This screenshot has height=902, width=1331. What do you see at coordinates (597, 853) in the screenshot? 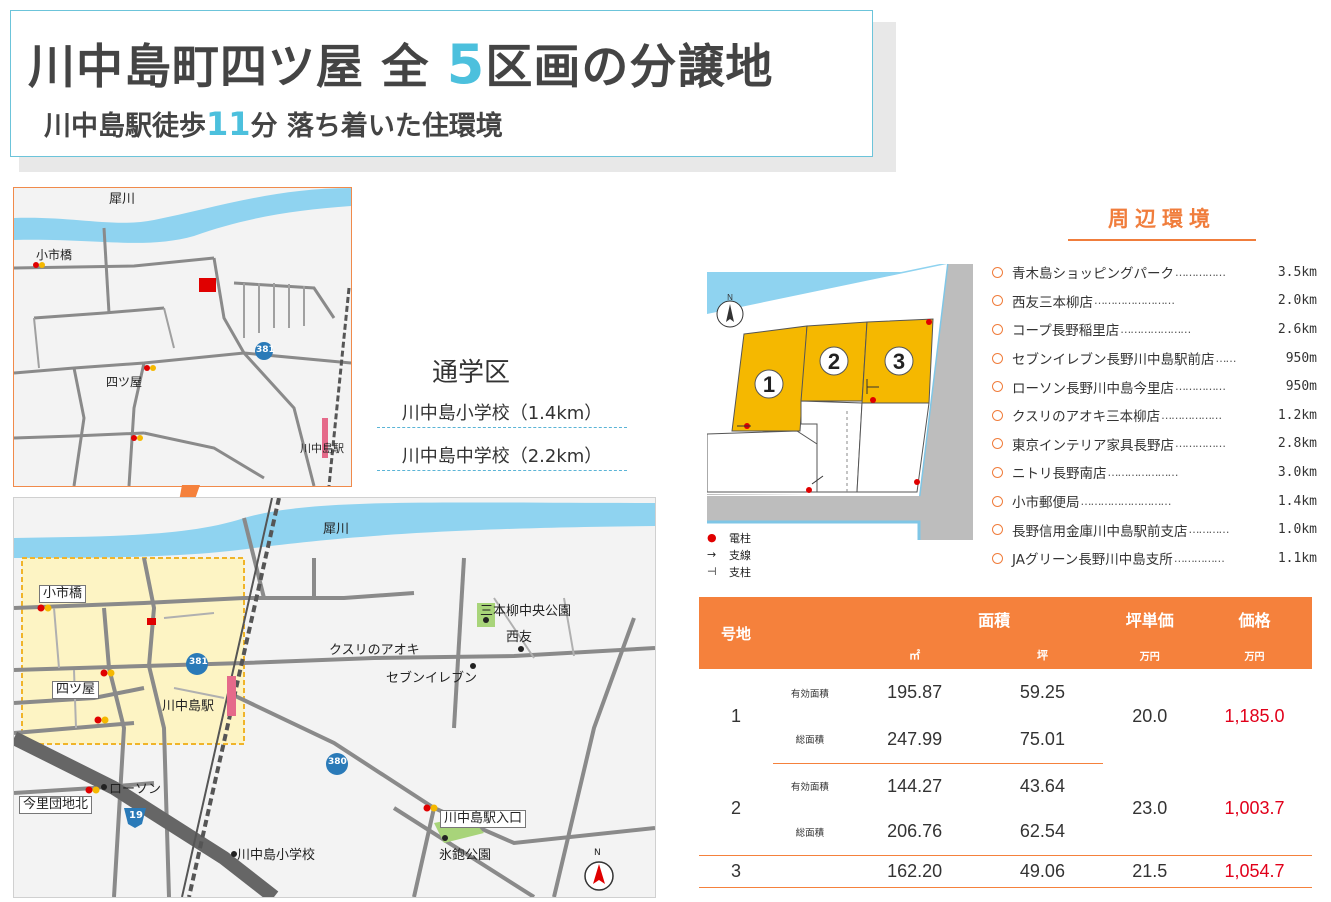
I see `north-label: N` at bounding box center [597, 853].